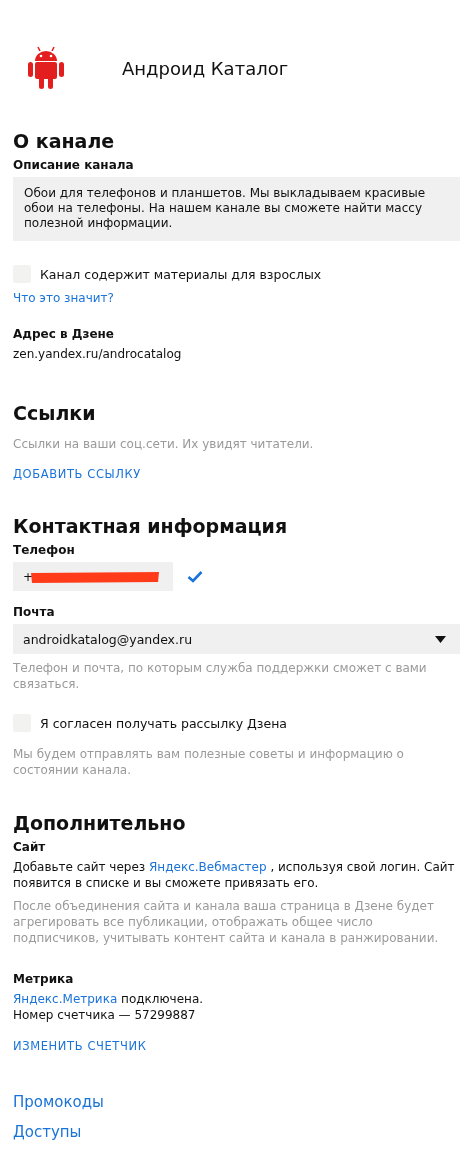 Image resolution: width=473 pixels, height=1157 pixels. What do you see at coordinates (63, 334) in the screenshot?
I see `field-label: Адрес в Дзене` at bounding box center [63, 334].